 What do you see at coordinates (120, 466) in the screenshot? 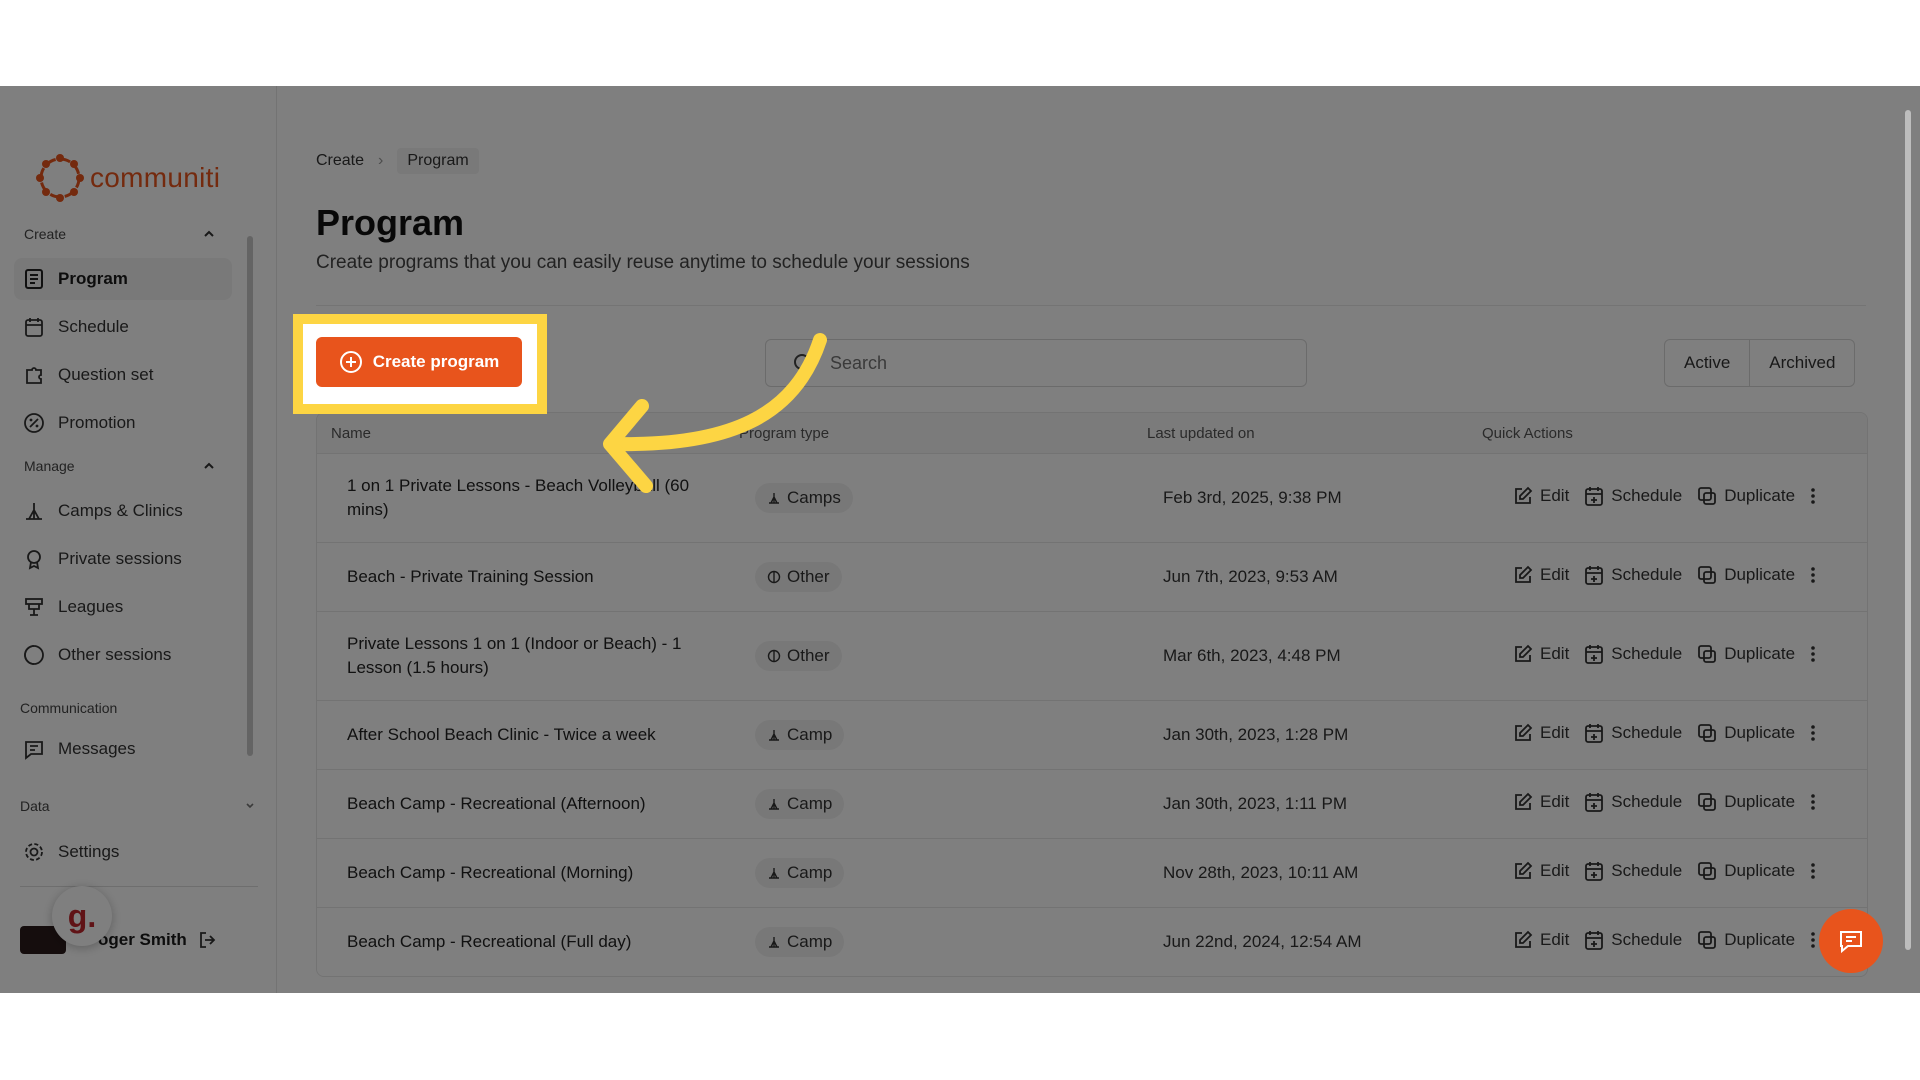
I see `section-manage: Manage` at bounding box center [120, 466].